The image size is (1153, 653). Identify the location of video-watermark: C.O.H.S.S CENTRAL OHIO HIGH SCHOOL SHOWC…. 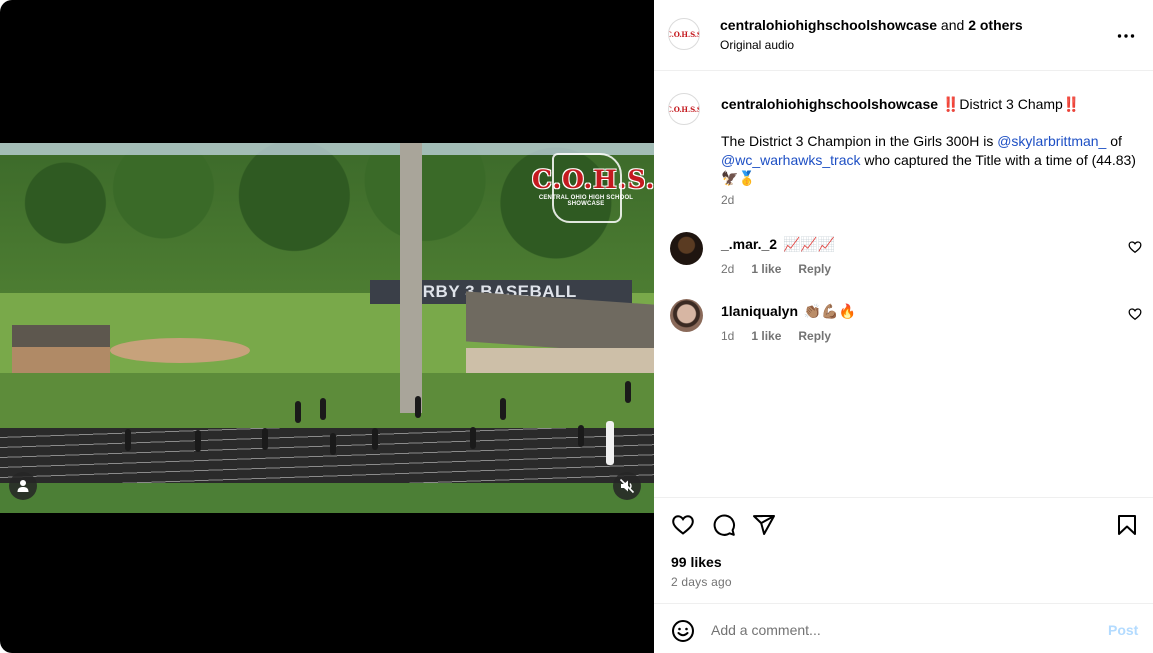
(593, 188).